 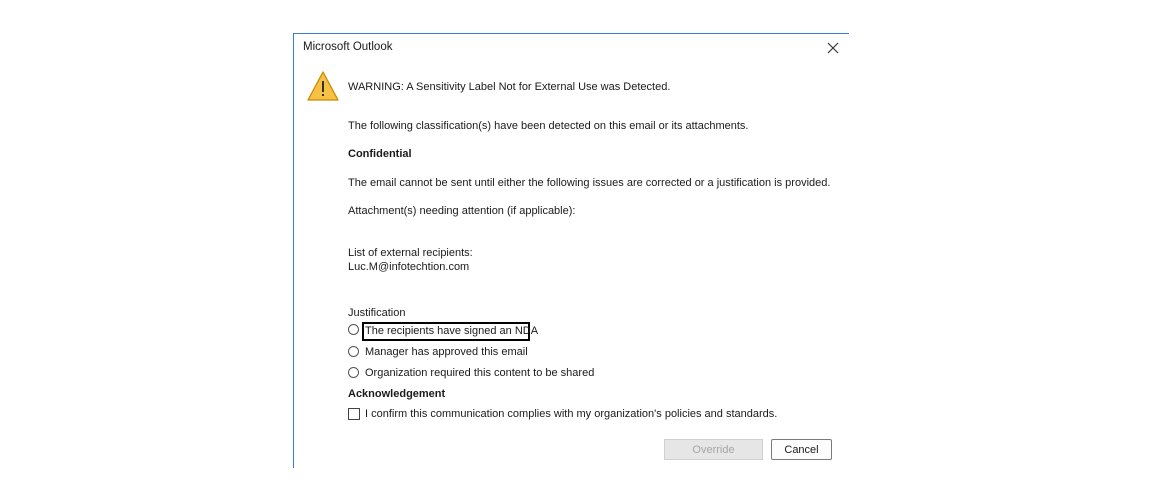 I want to click on recipients-label: List of external recipients:, so click(x=410, y=253).